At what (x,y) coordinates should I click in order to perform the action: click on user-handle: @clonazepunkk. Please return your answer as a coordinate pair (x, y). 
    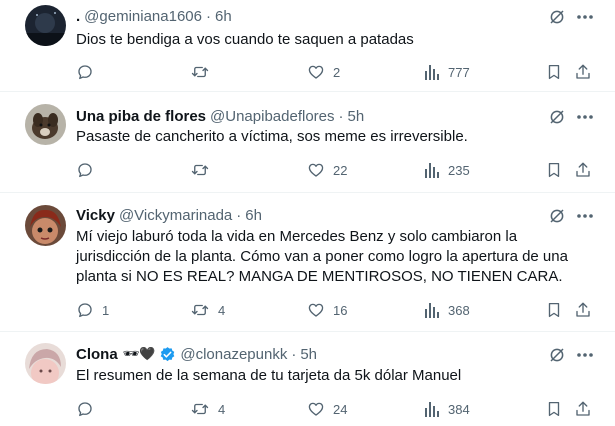
    Looking at the image, I should click on (233, 354).